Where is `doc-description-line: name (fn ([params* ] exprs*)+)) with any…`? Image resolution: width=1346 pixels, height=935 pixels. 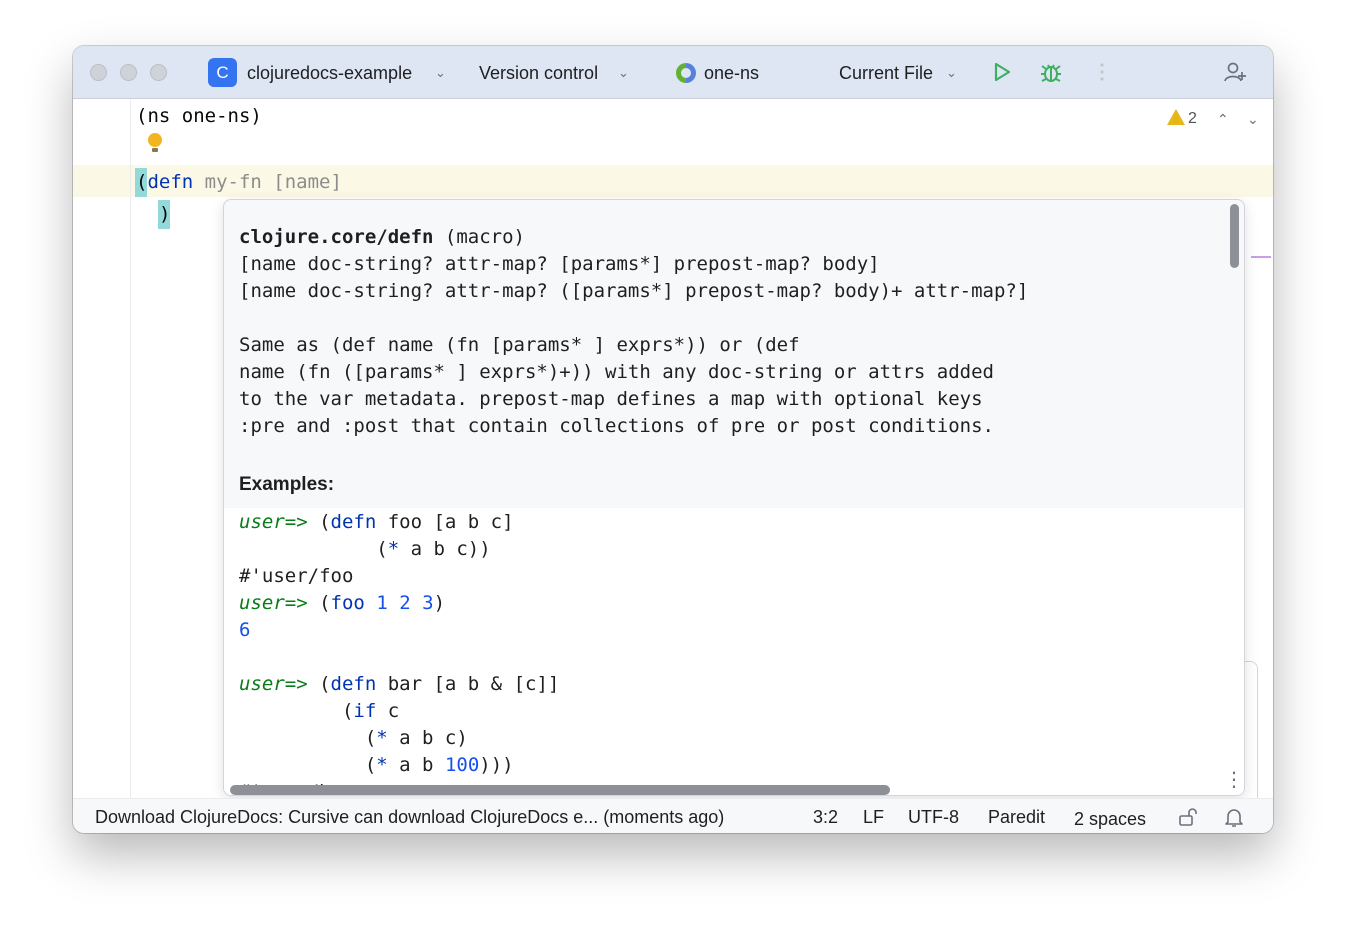 doc-description-line: name (fn ([params* ] exprs*)+)) with any… is located at coordinates (616, 372).